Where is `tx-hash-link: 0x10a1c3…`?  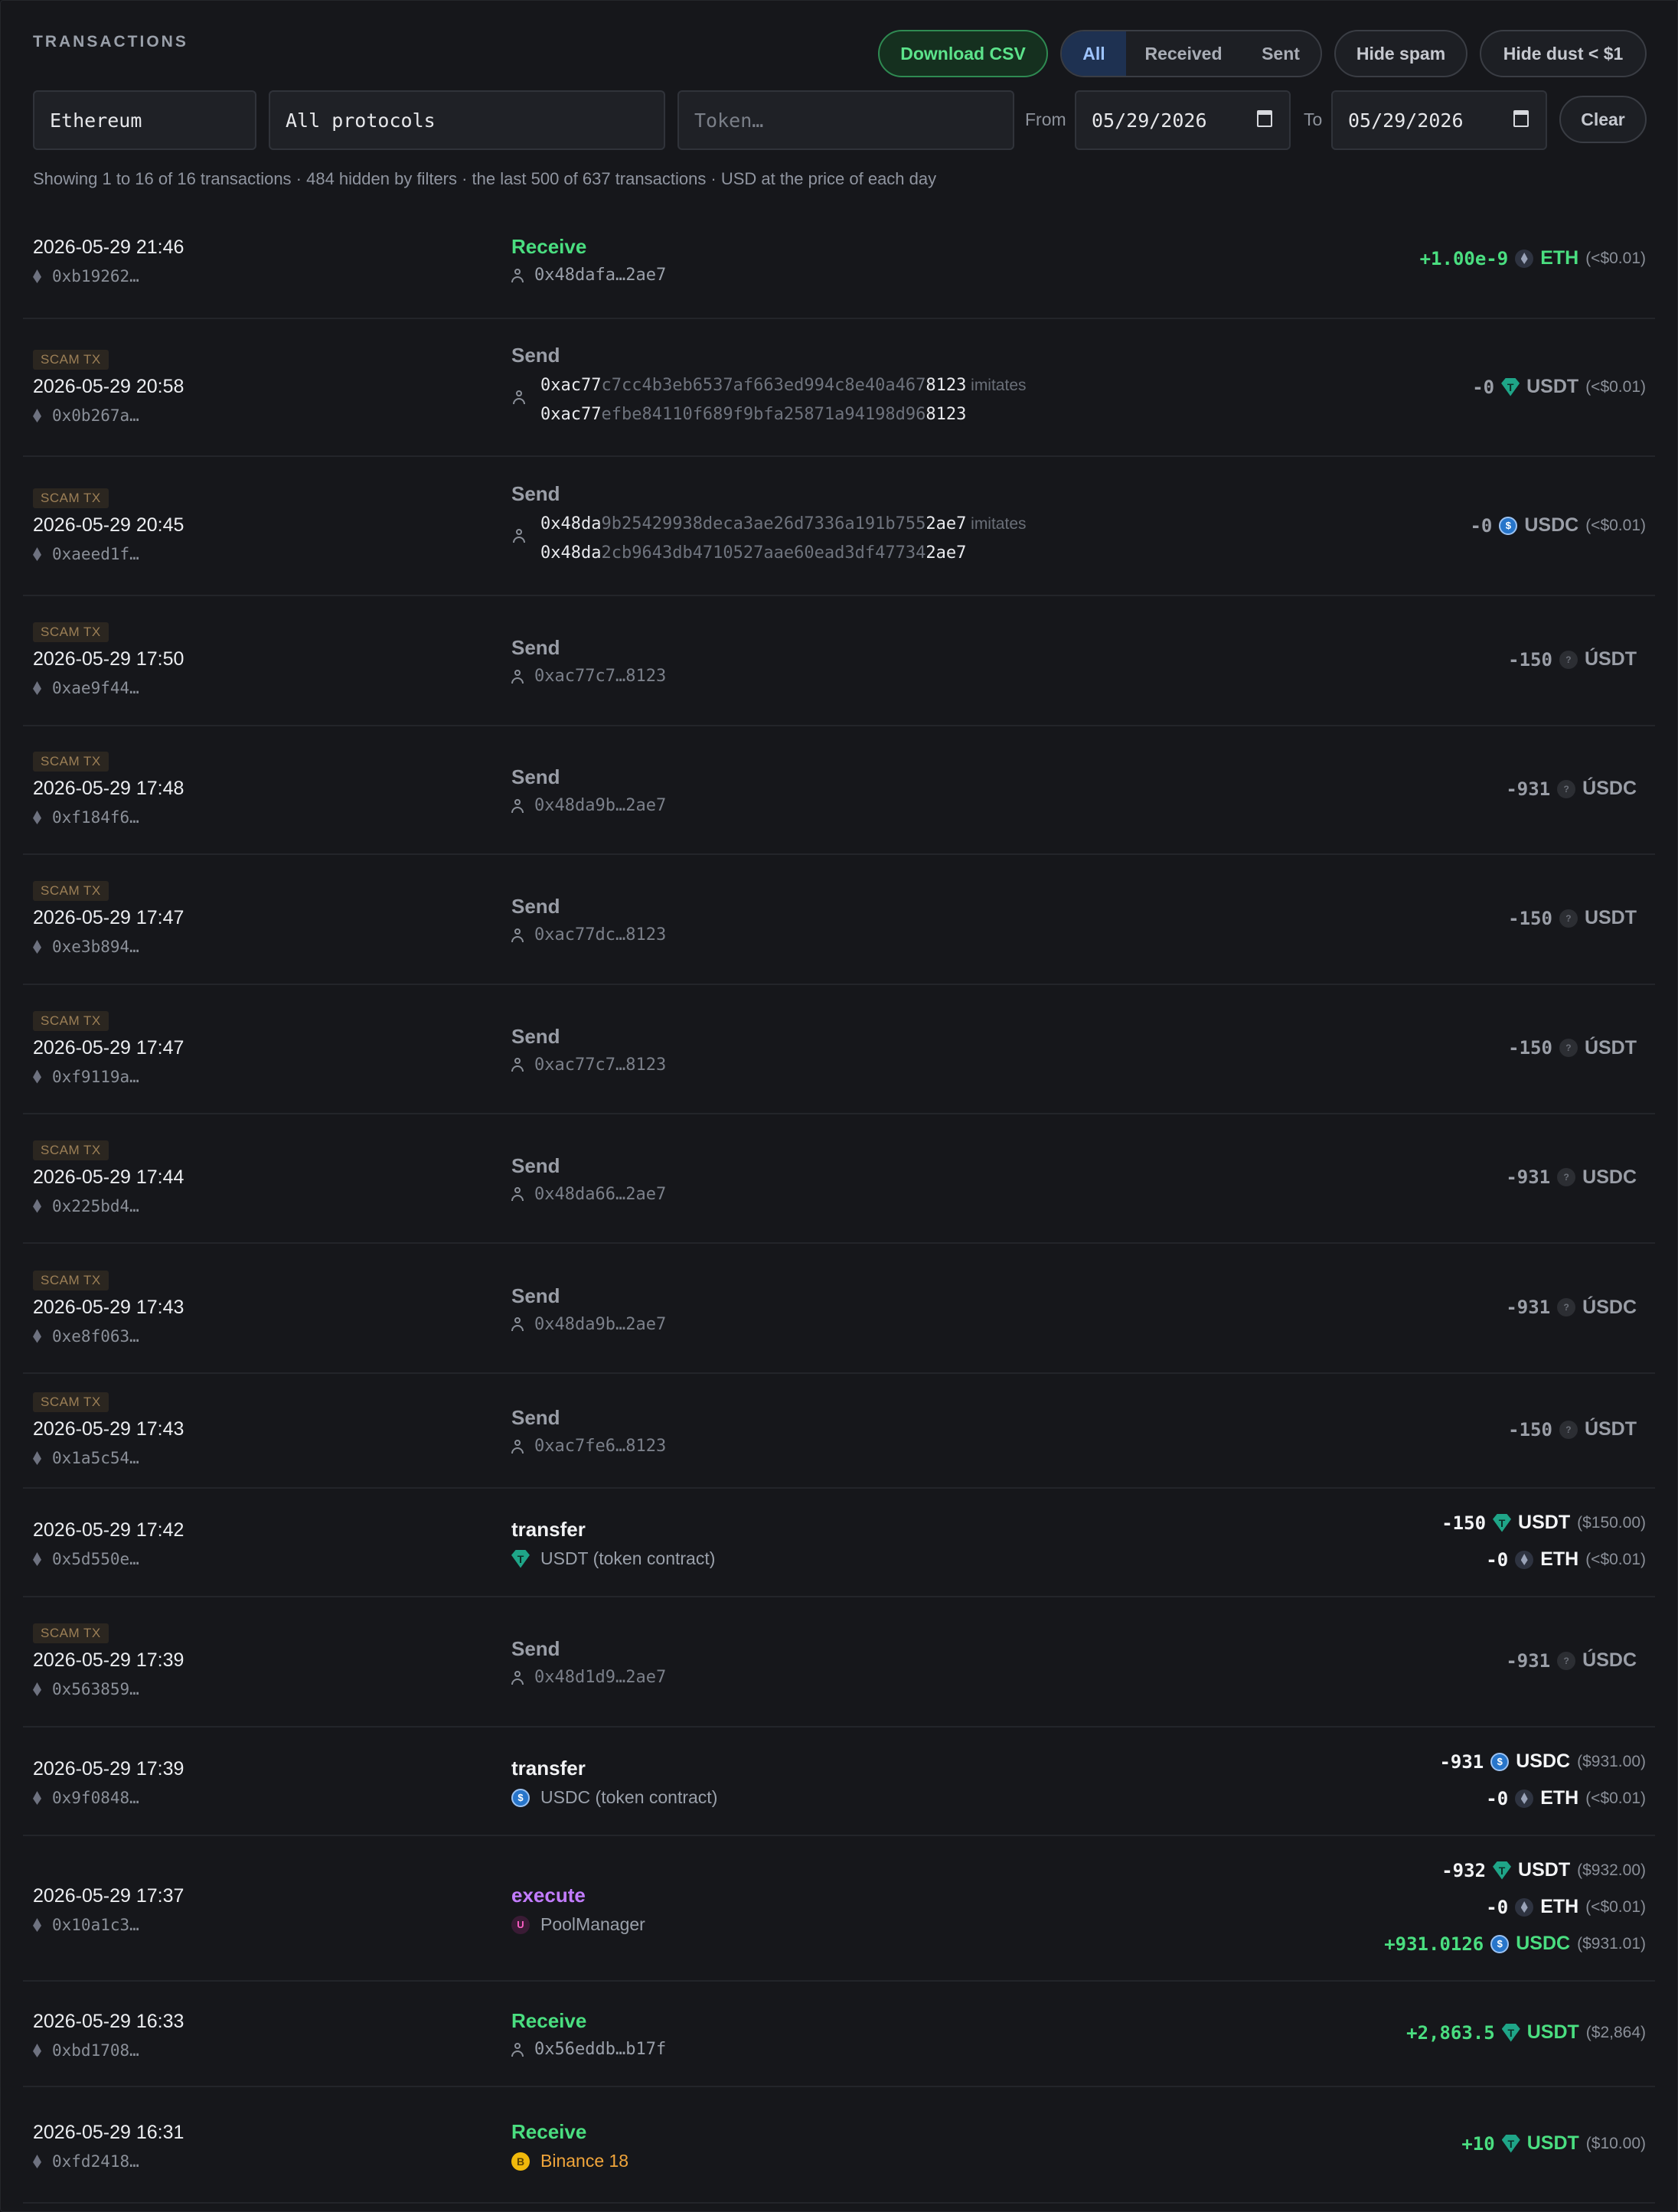
tx-hash-link: 0x10a1c3… is located at coordinates (86, 1925).